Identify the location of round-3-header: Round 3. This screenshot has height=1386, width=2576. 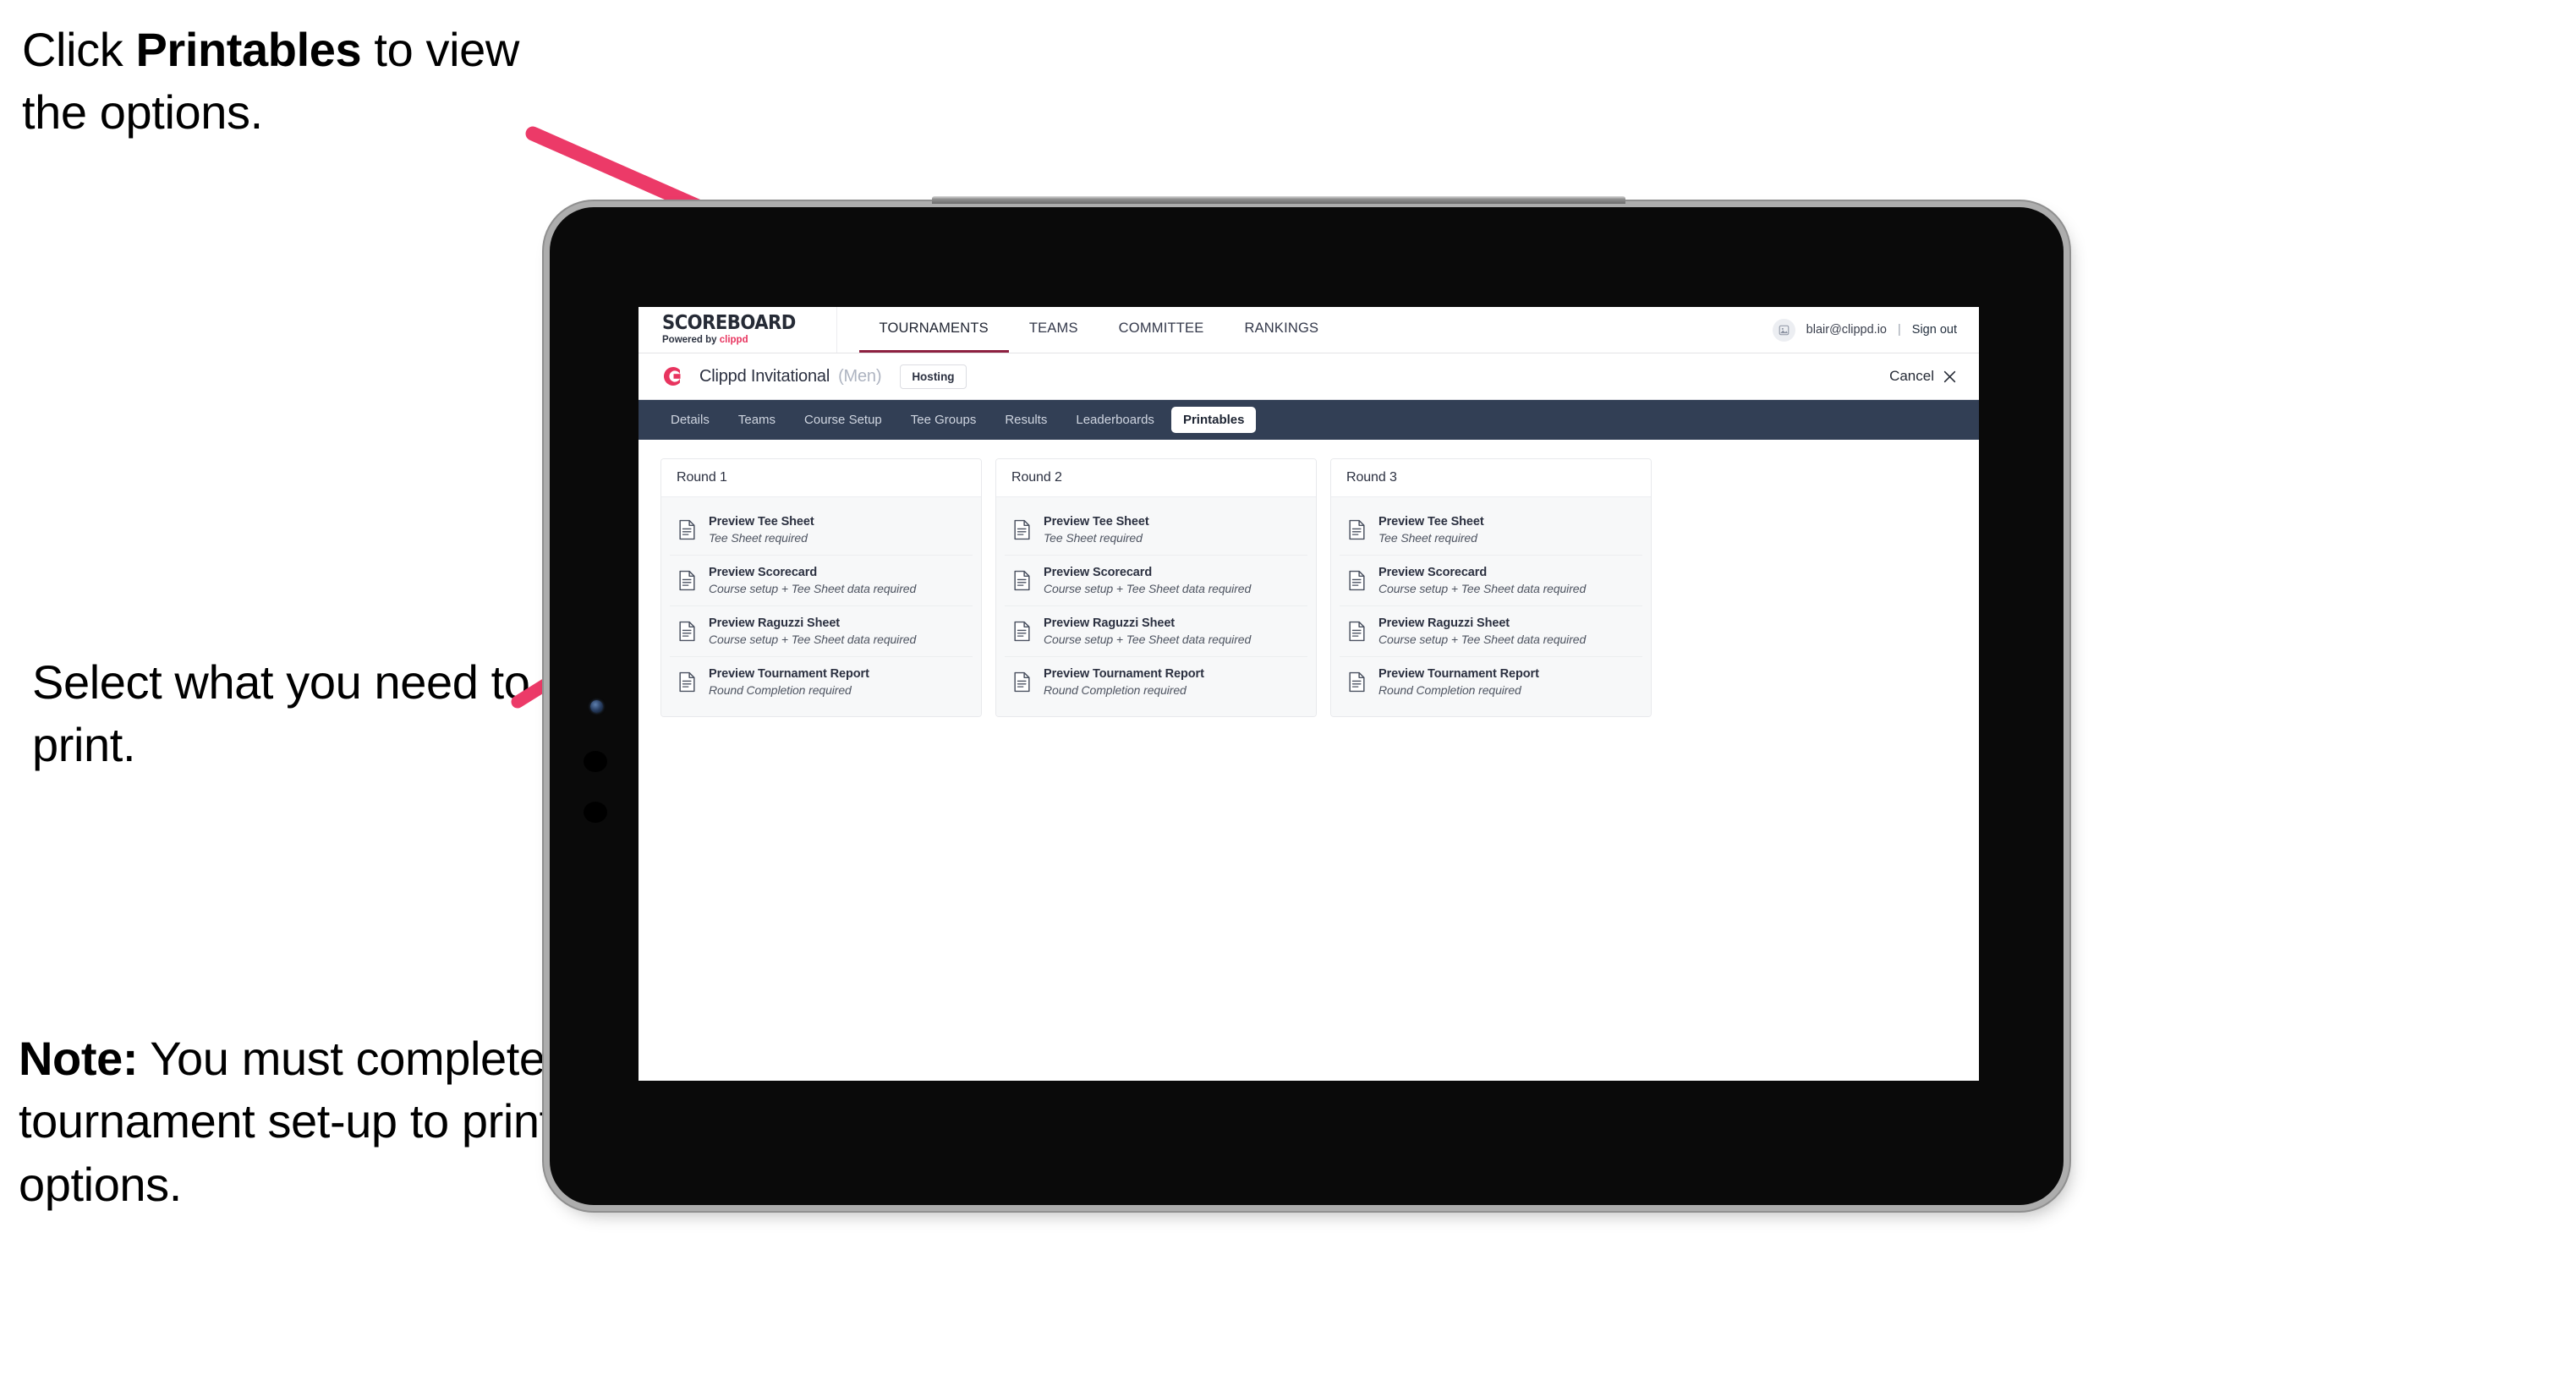
(1491, 478).